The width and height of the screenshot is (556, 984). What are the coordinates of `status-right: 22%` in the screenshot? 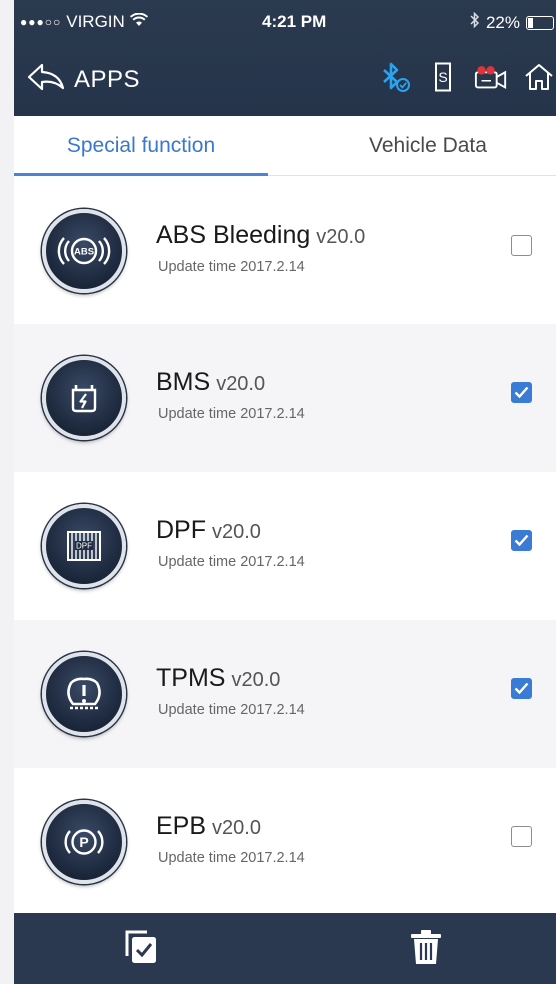 It's located at (512, 22).